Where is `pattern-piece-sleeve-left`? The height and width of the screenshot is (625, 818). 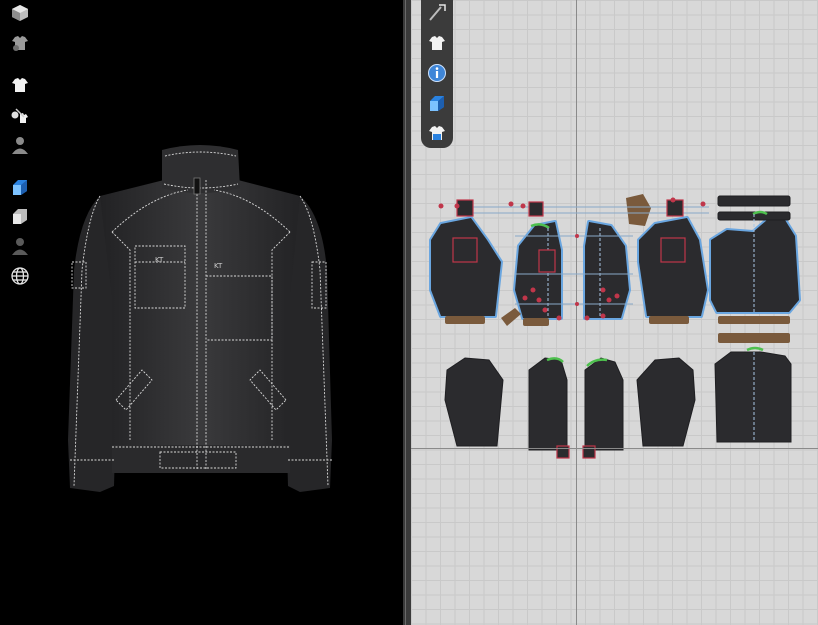 pattern-piece-sleeve-left is located at coordinates (474, 402).